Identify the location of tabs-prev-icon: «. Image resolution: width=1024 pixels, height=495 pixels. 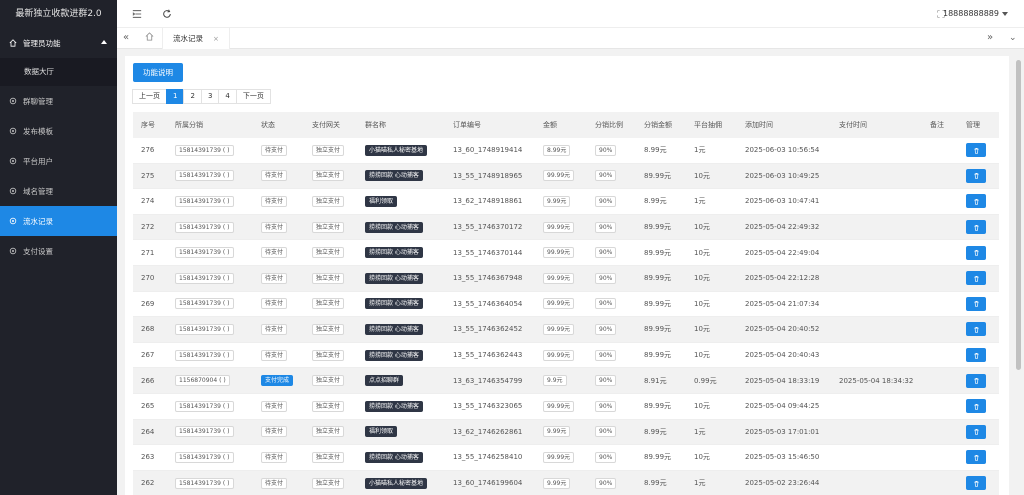
(126, 38).